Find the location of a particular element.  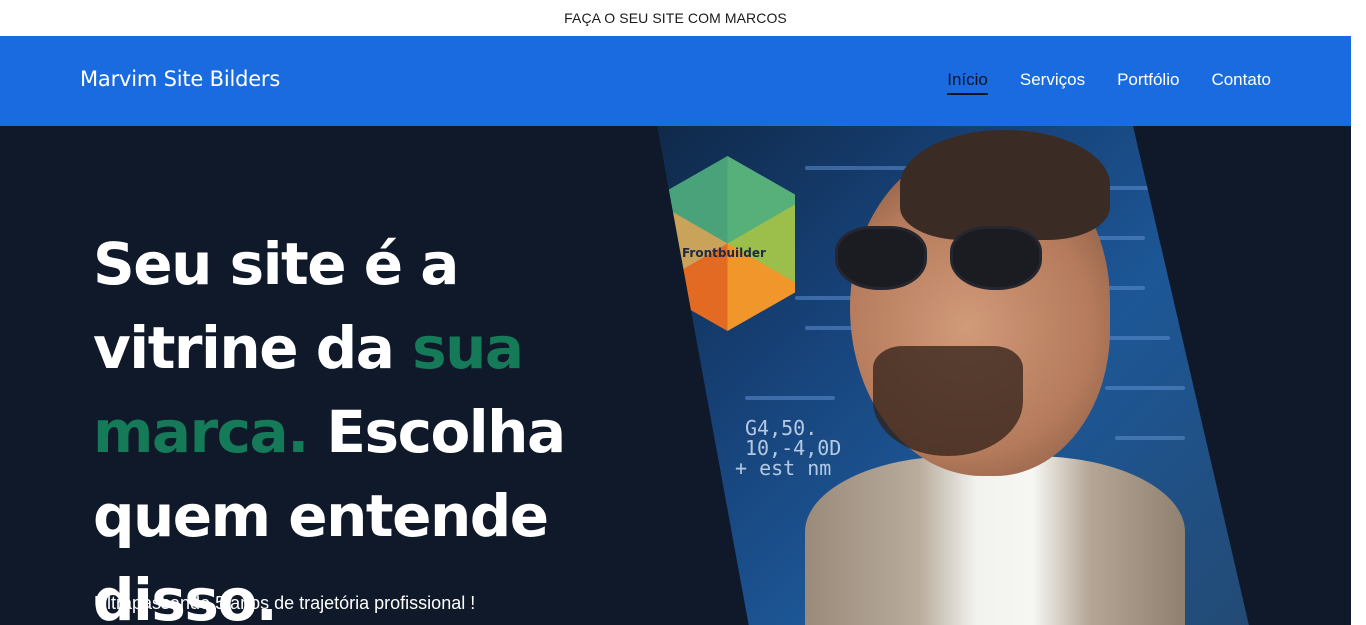

sunglasses-icon is located at coordinates (950, 261).